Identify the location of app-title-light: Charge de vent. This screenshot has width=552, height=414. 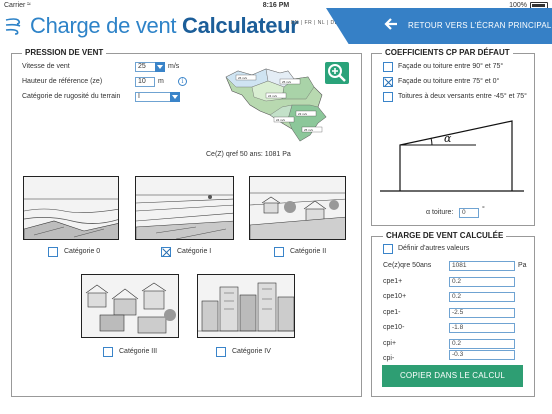
(103, 25).